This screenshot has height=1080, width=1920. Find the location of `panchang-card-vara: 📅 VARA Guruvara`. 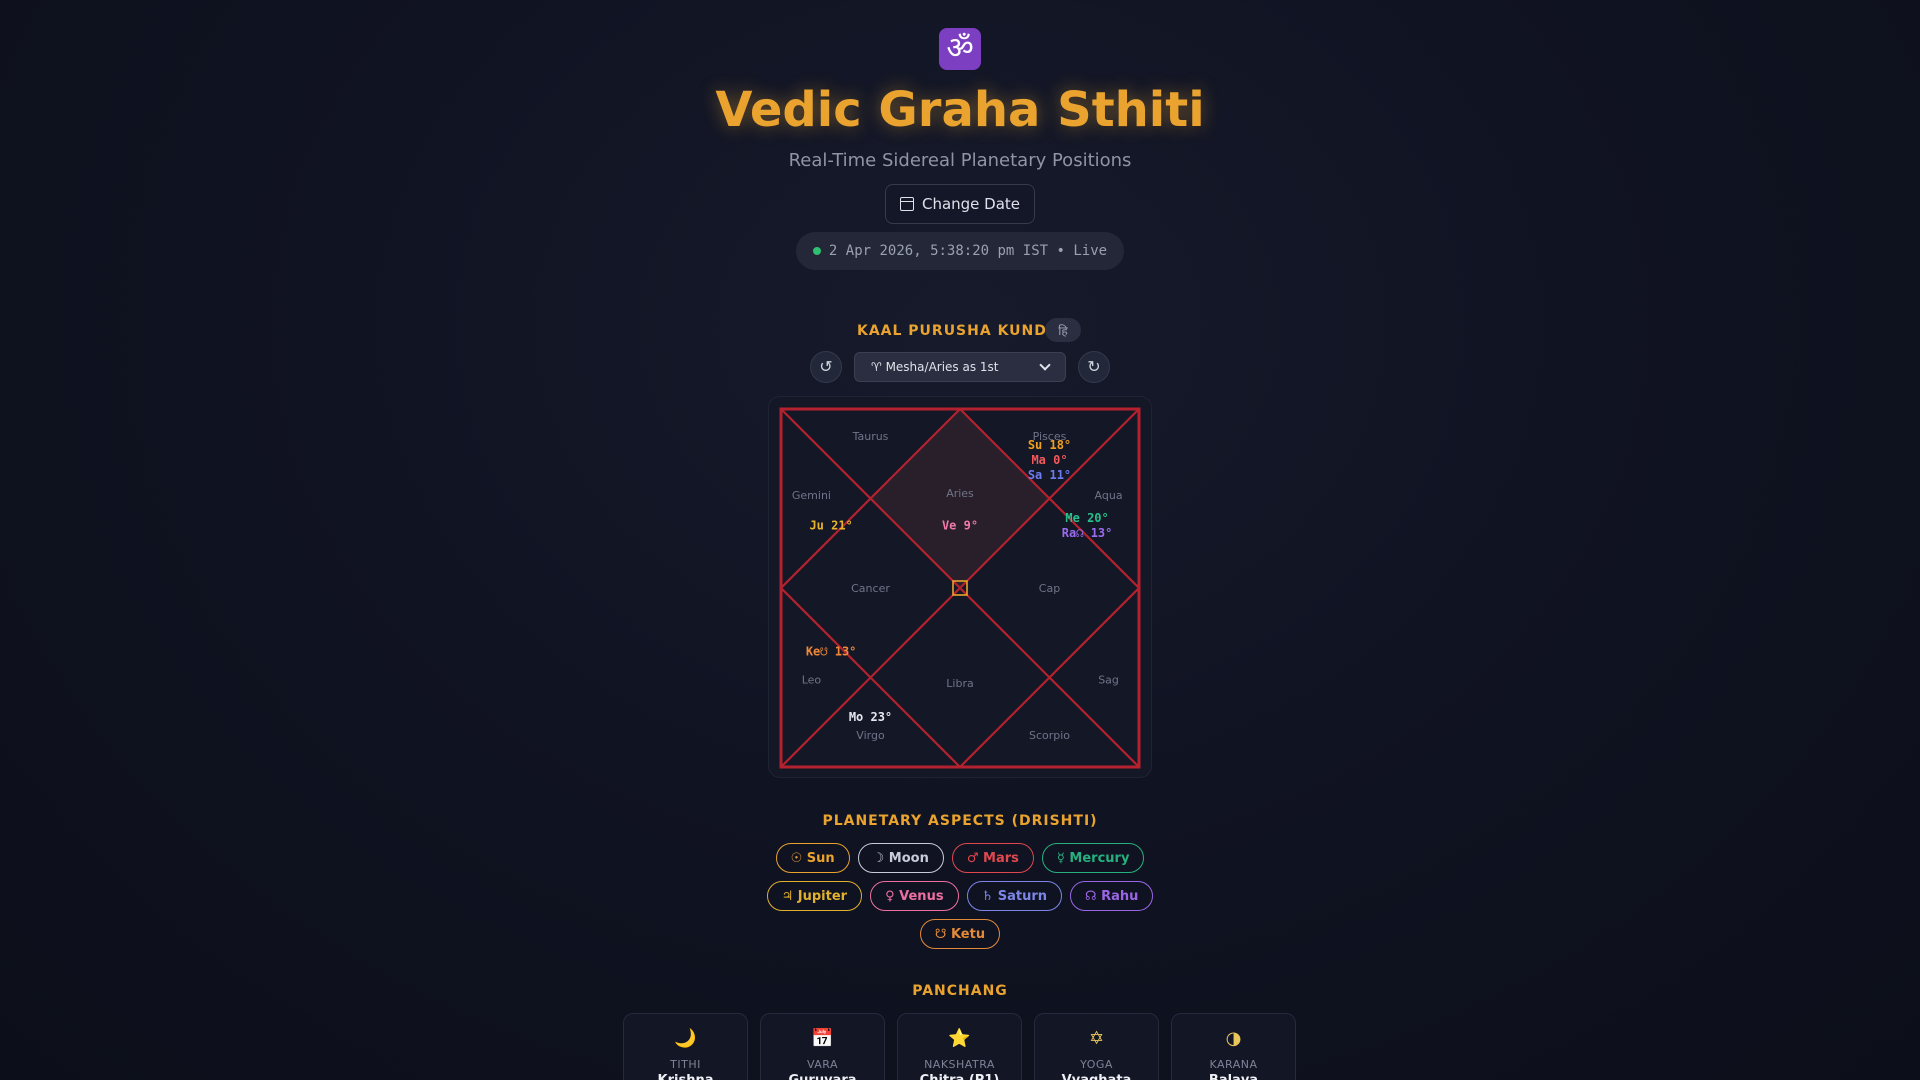

panchang-card-vara: 📅 VARA Guruvara is located at coordinates (822, 1046).